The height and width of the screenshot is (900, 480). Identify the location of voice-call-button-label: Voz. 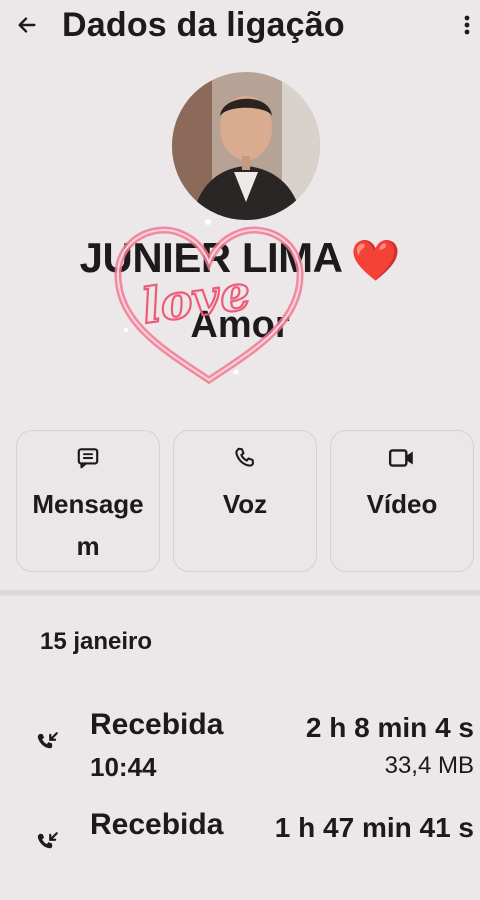
(245, 504).